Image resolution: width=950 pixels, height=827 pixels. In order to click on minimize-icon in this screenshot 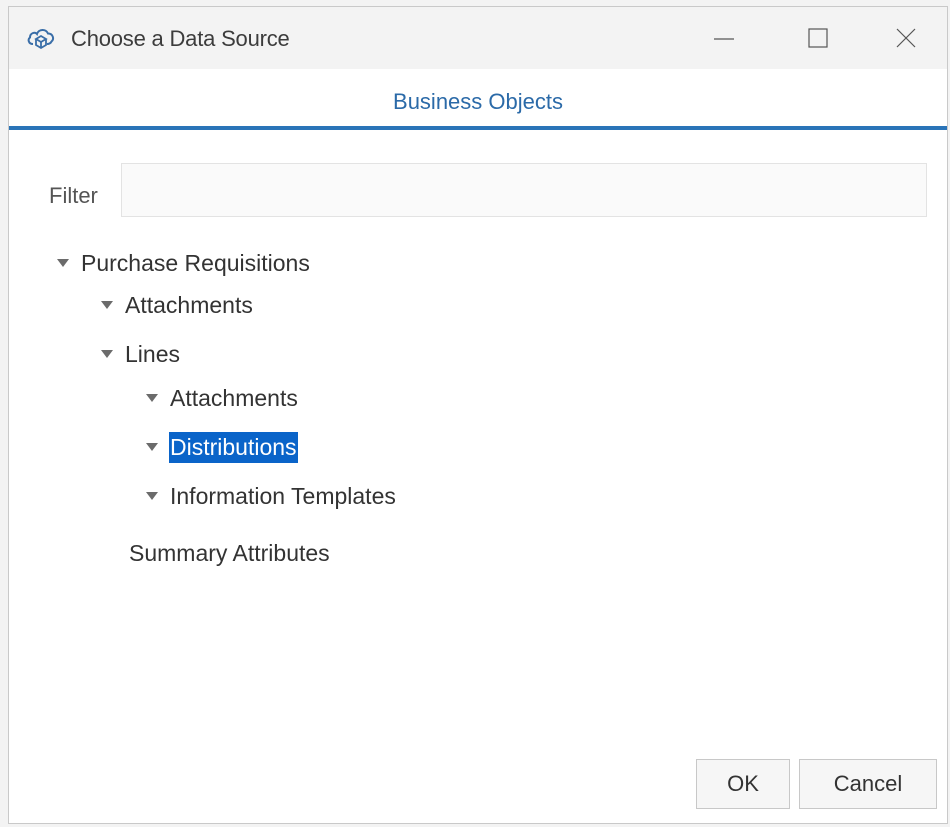, I will do `click(724, 39)`.